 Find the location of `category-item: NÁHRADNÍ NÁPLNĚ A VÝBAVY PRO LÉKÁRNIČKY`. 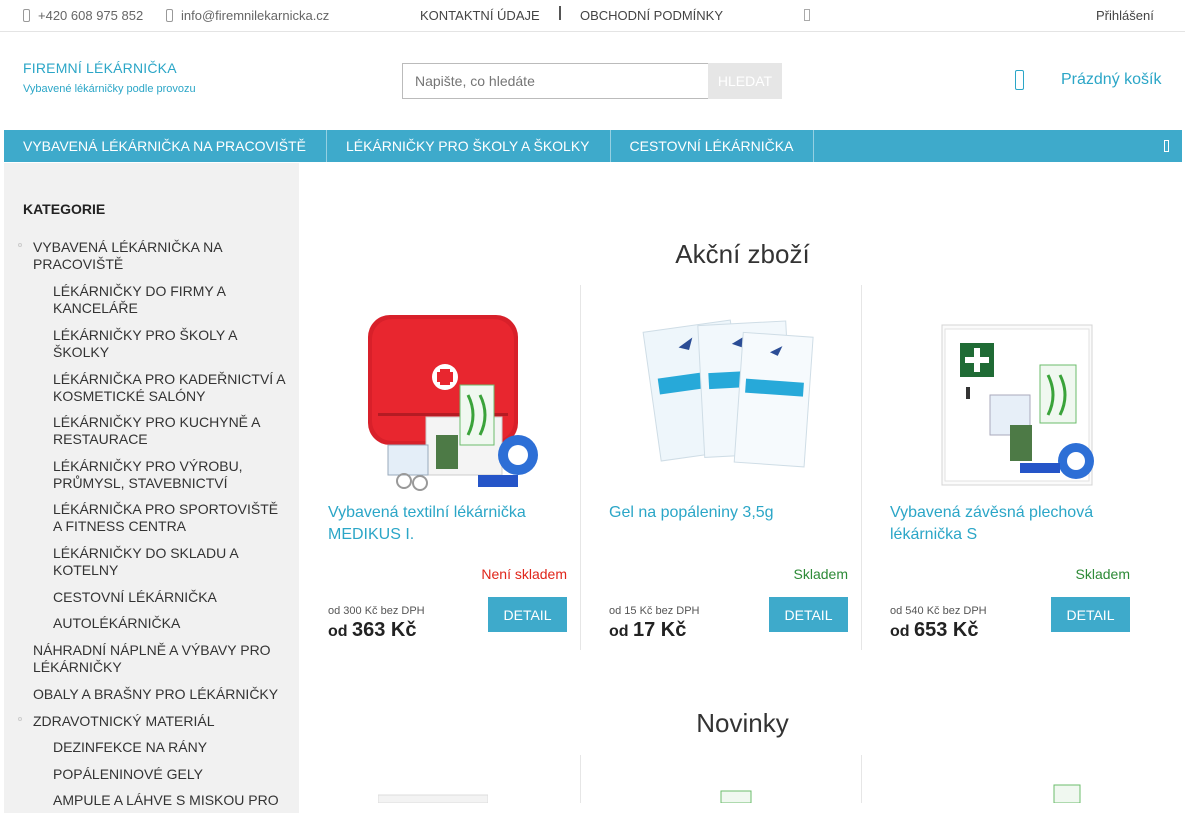

category-item: NÁHRADNÍ NÁPLNĚ A VÝBAVY PRO LÉKÁRNIČKY is located at coordinates (158, 659).